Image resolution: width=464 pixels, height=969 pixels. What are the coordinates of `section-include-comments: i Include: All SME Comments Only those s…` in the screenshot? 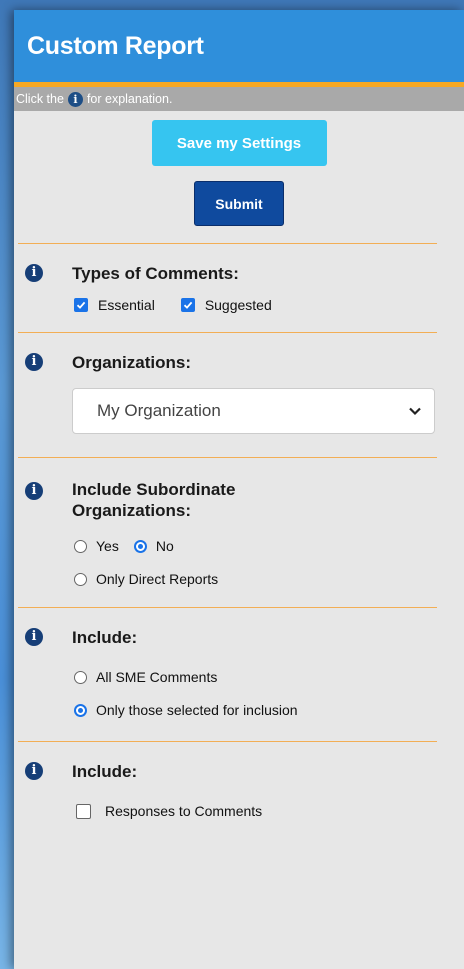 It's located at (239, 672).